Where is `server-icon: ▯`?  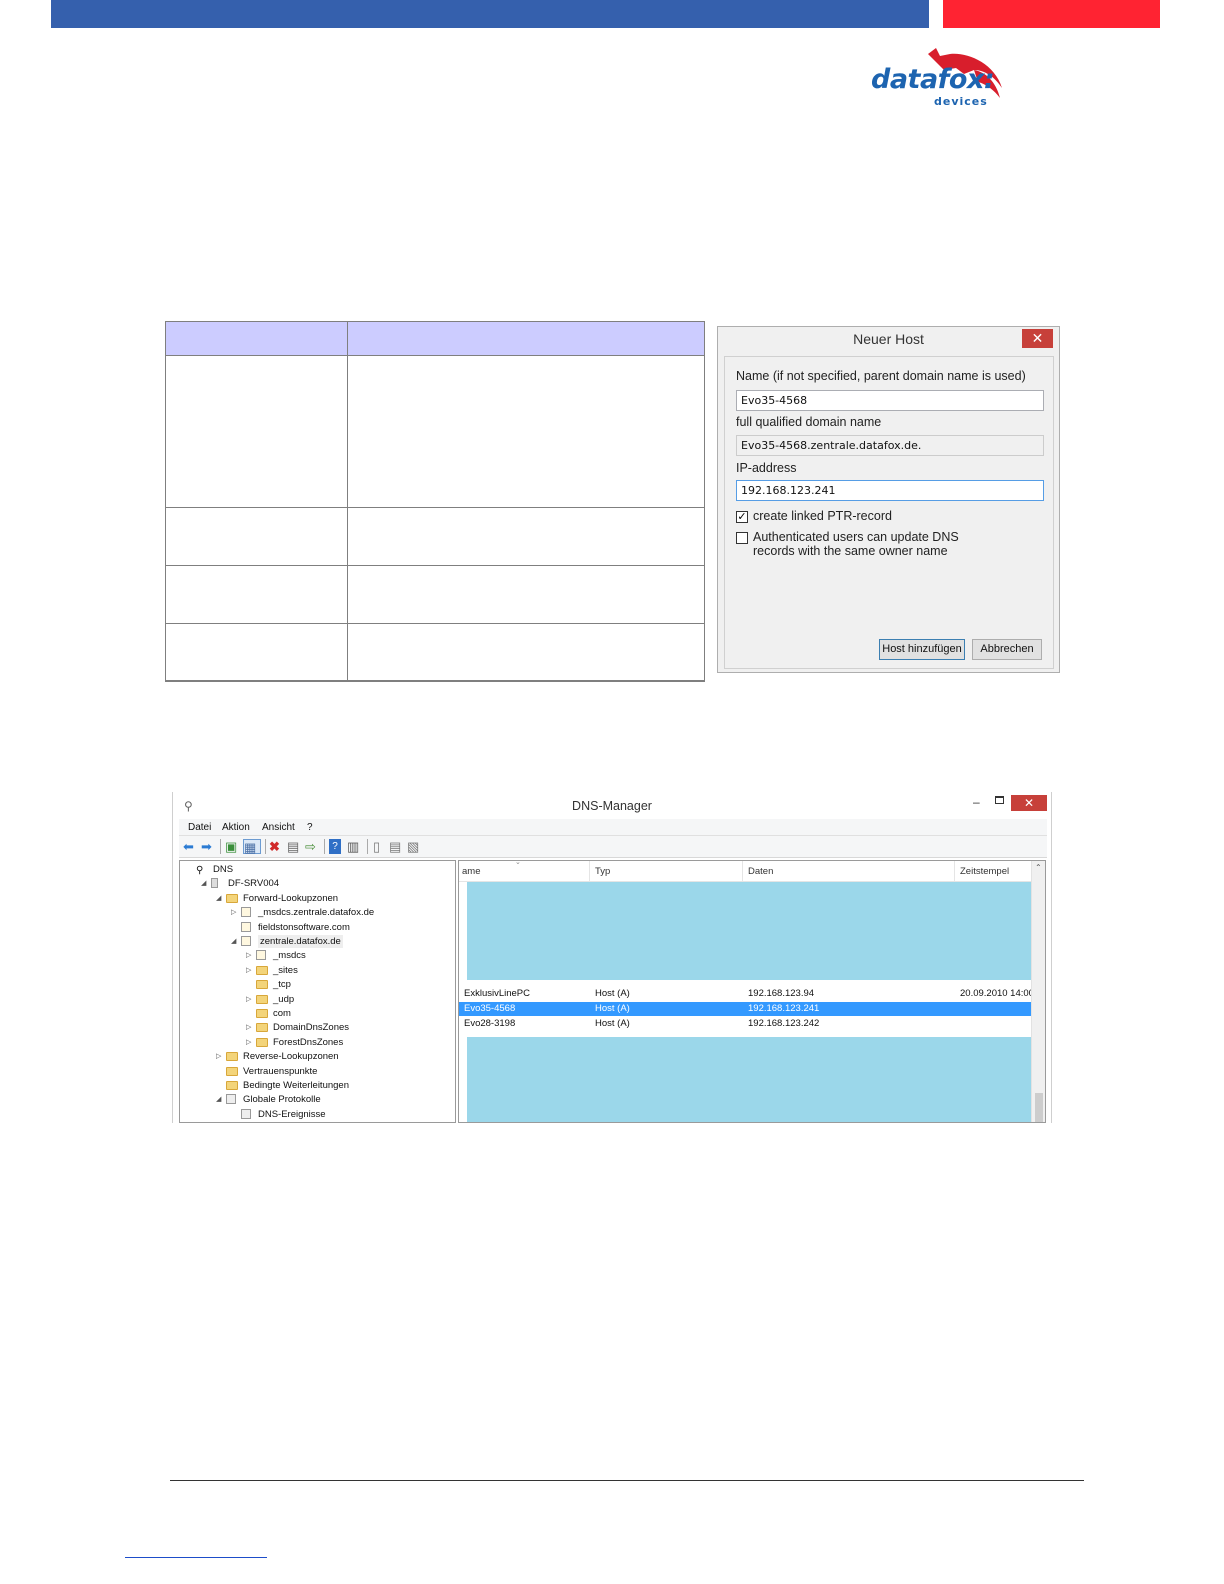 server-icon: ▯ is located at coordinates (376, 846).